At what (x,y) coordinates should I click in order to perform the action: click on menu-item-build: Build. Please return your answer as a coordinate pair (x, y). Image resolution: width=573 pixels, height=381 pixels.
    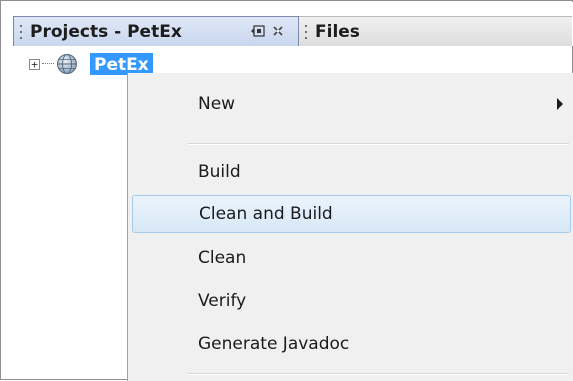
    Looking at the image, I should click on (351, 172).